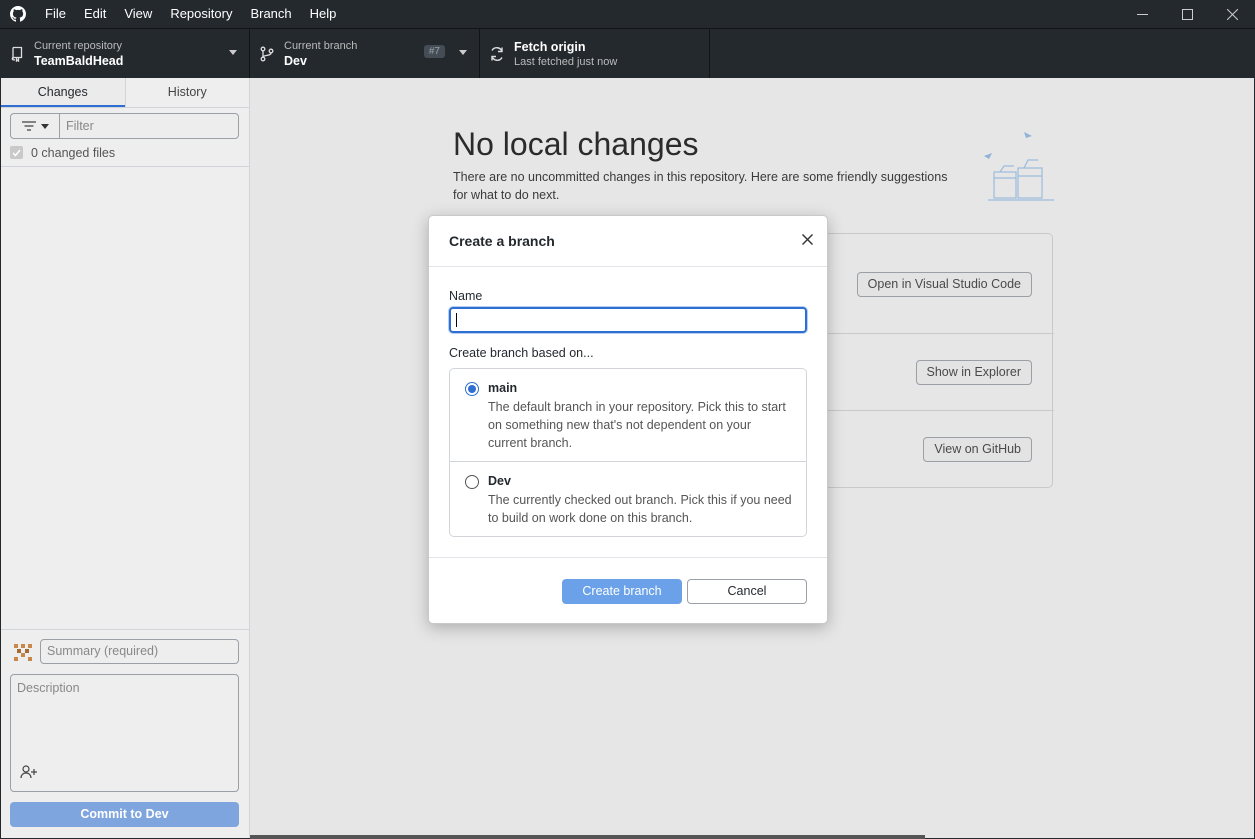  What do you see at coordinates (466, 296) in the screenshot?
I see `name-label: Name` at bounding box center [466, 296].